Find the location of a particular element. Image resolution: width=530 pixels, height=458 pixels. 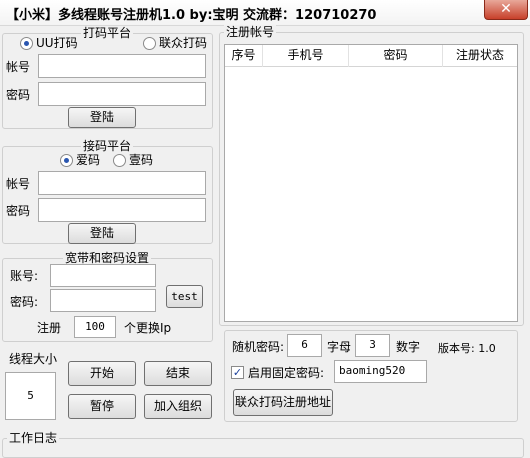

dama-password-input is located at coordinates (122, 94).